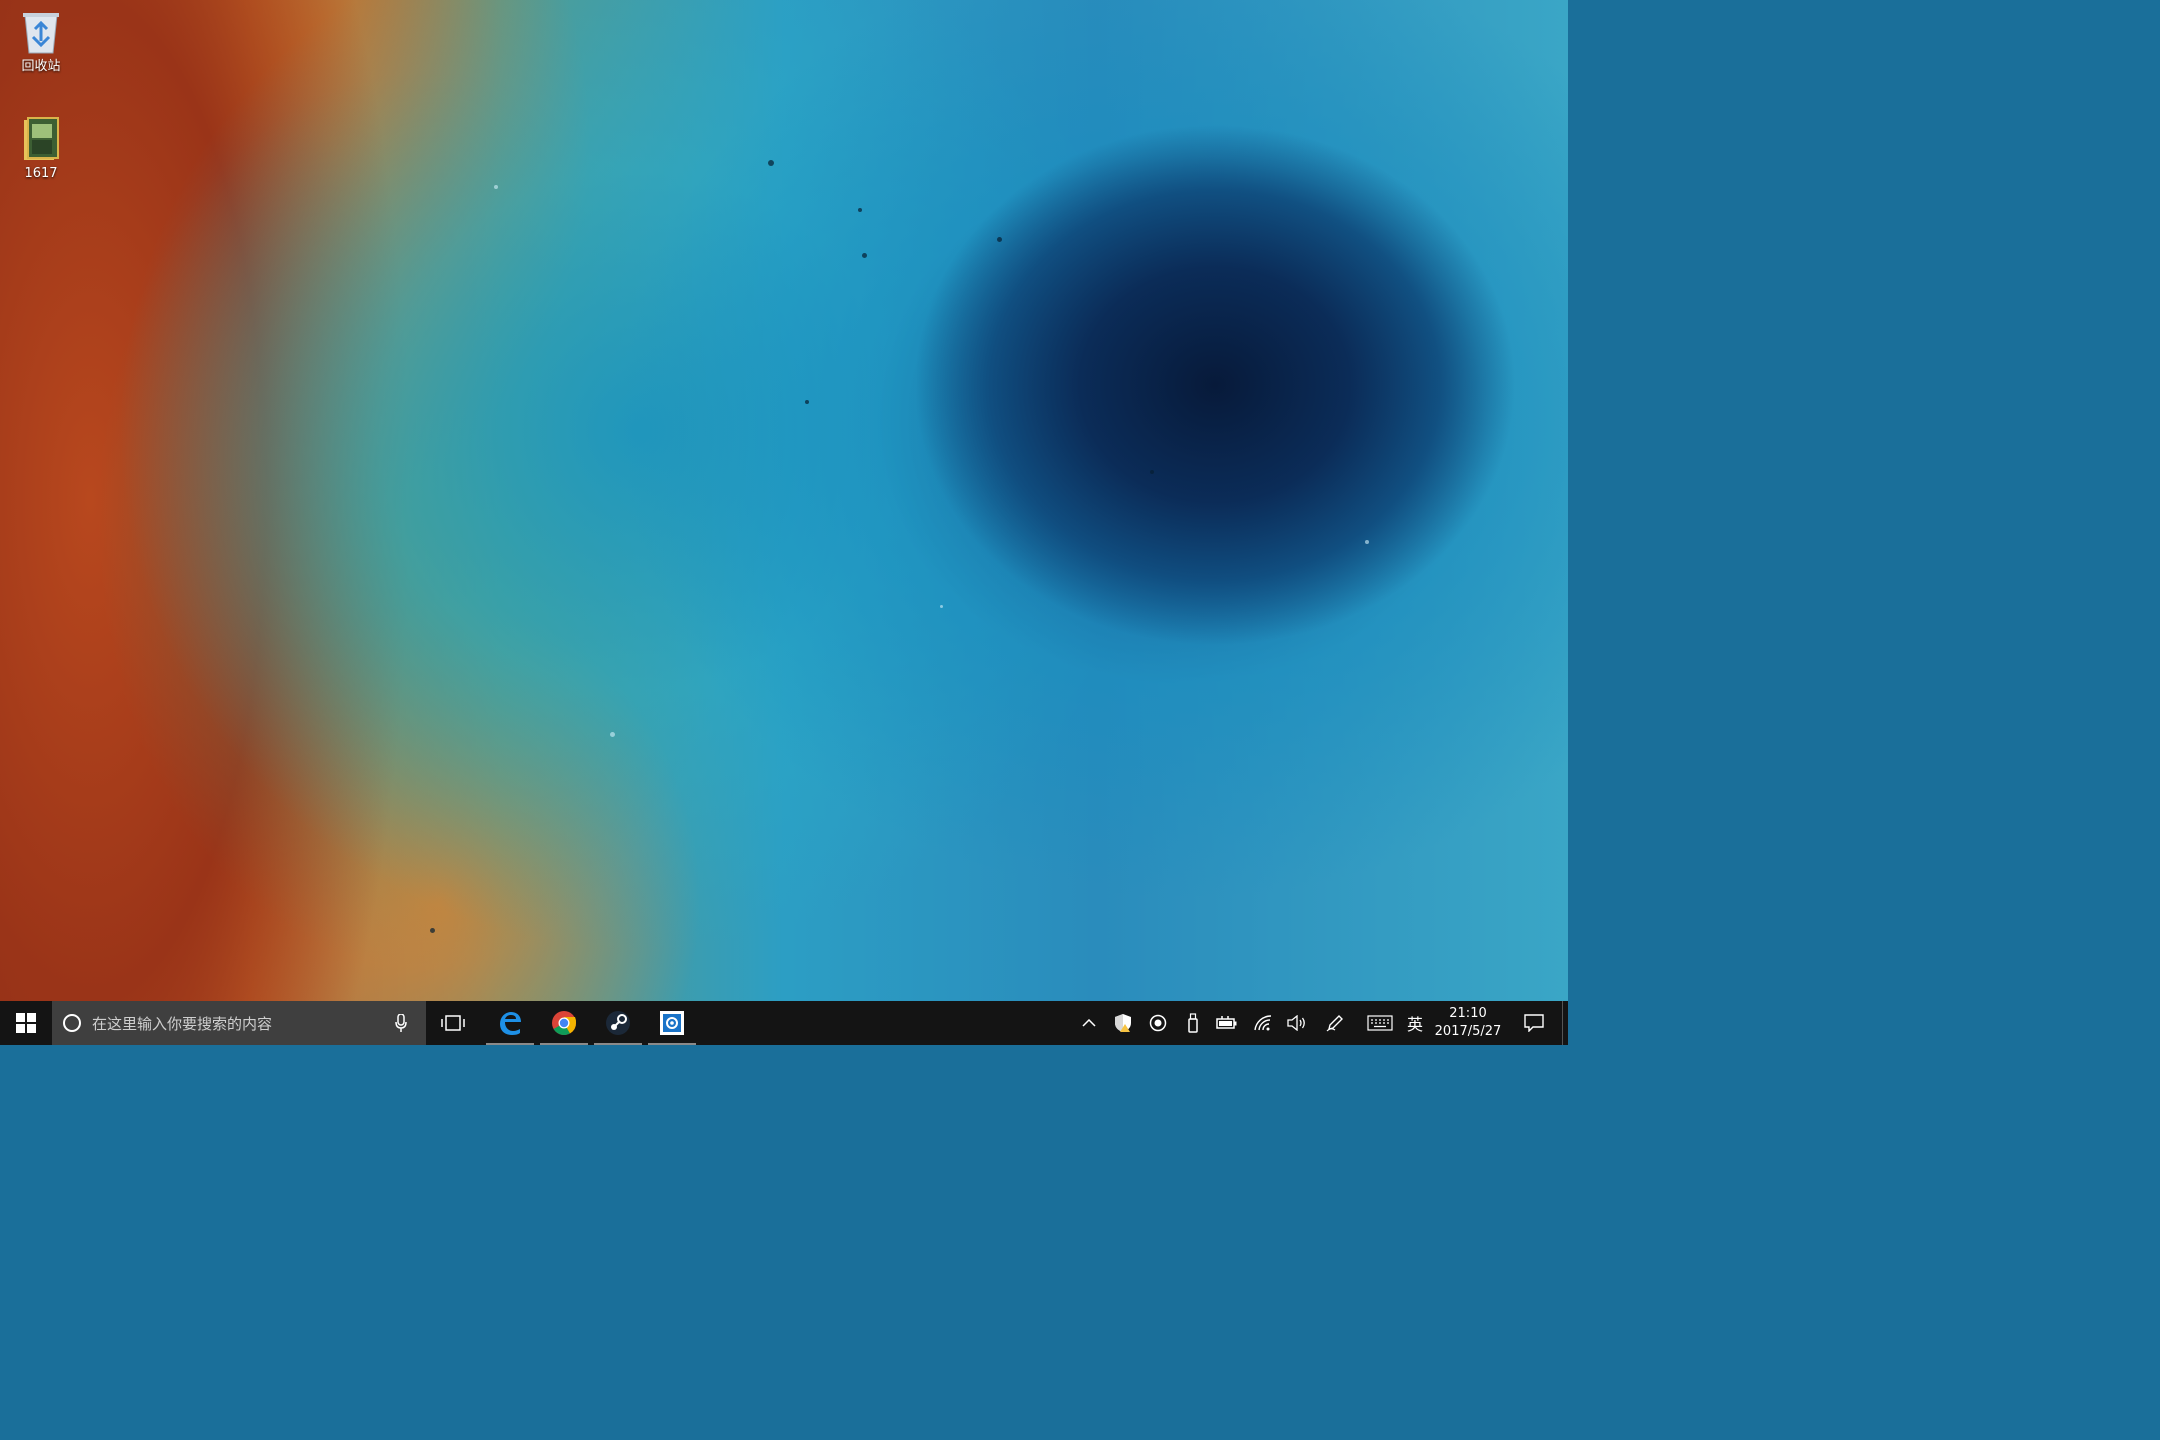 The image size is (2160, 1440). I want to click on record-tray, so click(1158, 1023).